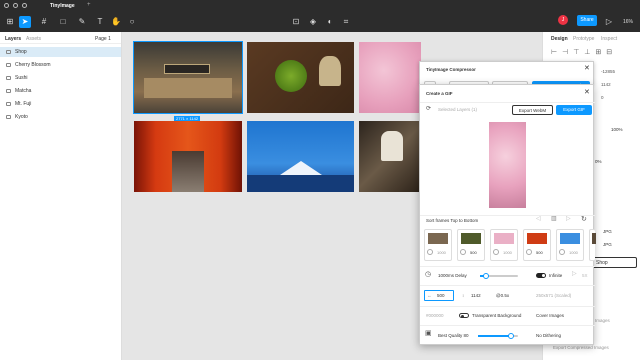 The height and width of the screenshot is (360, 640). I want to click on layer-item: Sushi, so click(60, 78).